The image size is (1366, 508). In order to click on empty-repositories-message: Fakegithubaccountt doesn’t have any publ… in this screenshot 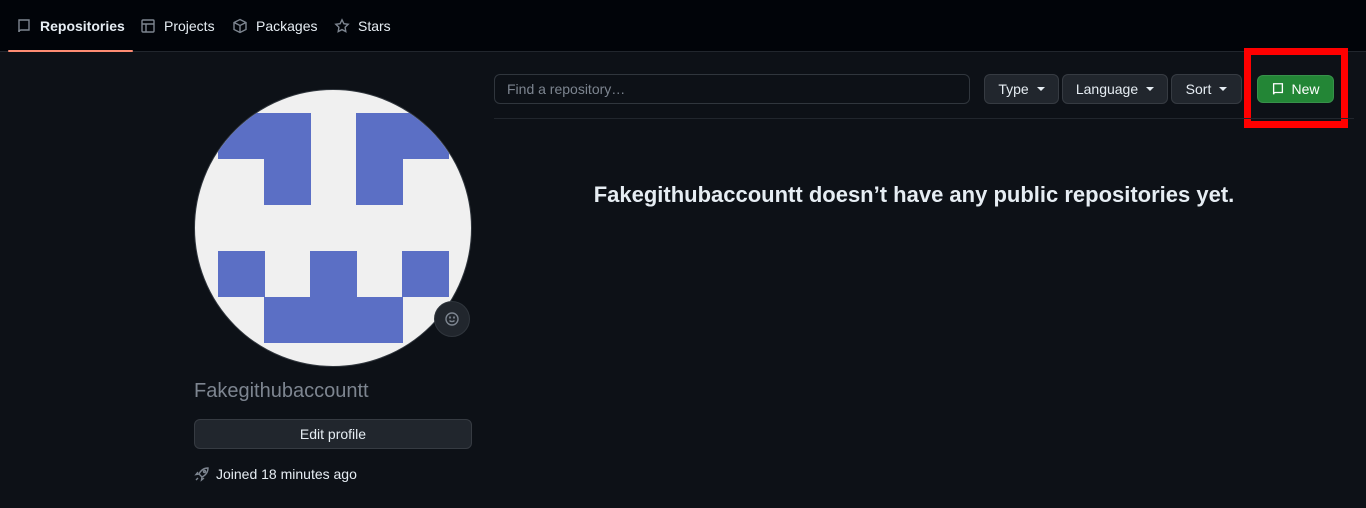, I will do `click(914, 194)`.